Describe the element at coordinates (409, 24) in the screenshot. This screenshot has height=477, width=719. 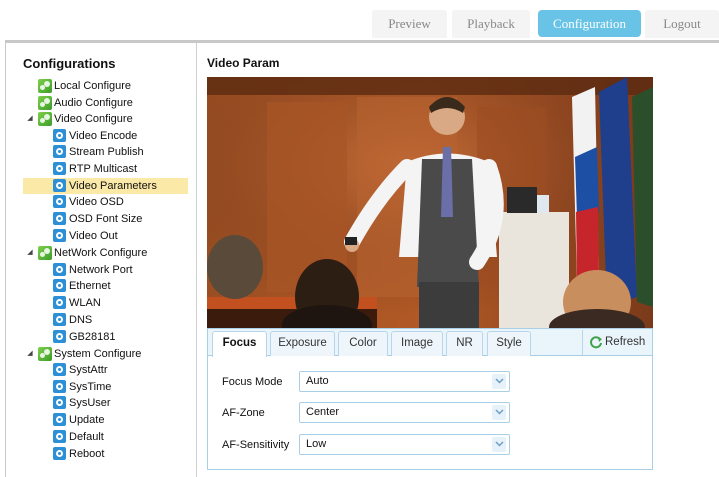
I see `nav-preview: Preview` at that location.